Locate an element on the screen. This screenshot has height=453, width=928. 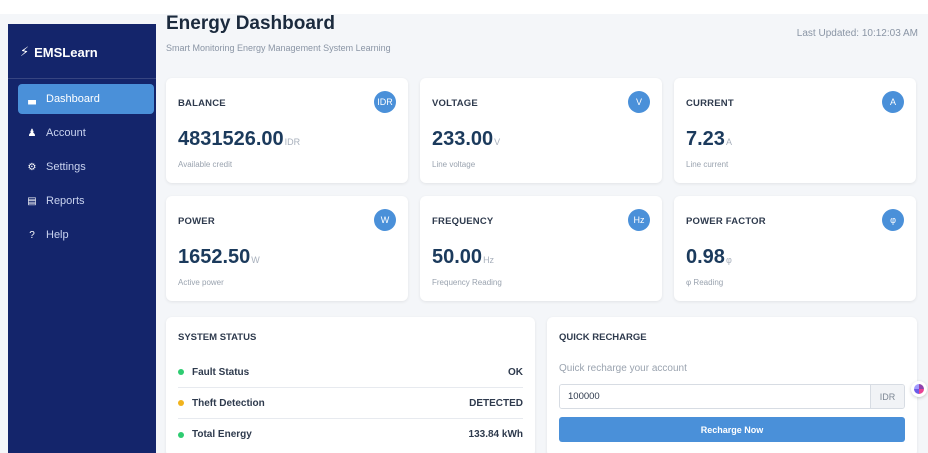
metric-description: Line voltage is located at coordinates (454, 164).